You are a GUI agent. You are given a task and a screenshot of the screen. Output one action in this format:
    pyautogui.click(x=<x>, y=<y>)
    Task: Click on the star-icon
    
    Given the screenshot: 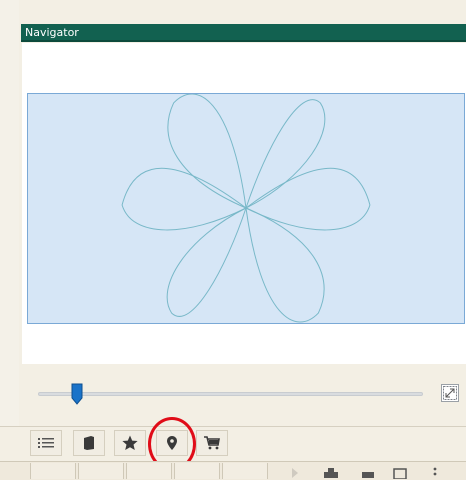 What is the action you would take?
    pyautogui.click(x=130, y=442)
    